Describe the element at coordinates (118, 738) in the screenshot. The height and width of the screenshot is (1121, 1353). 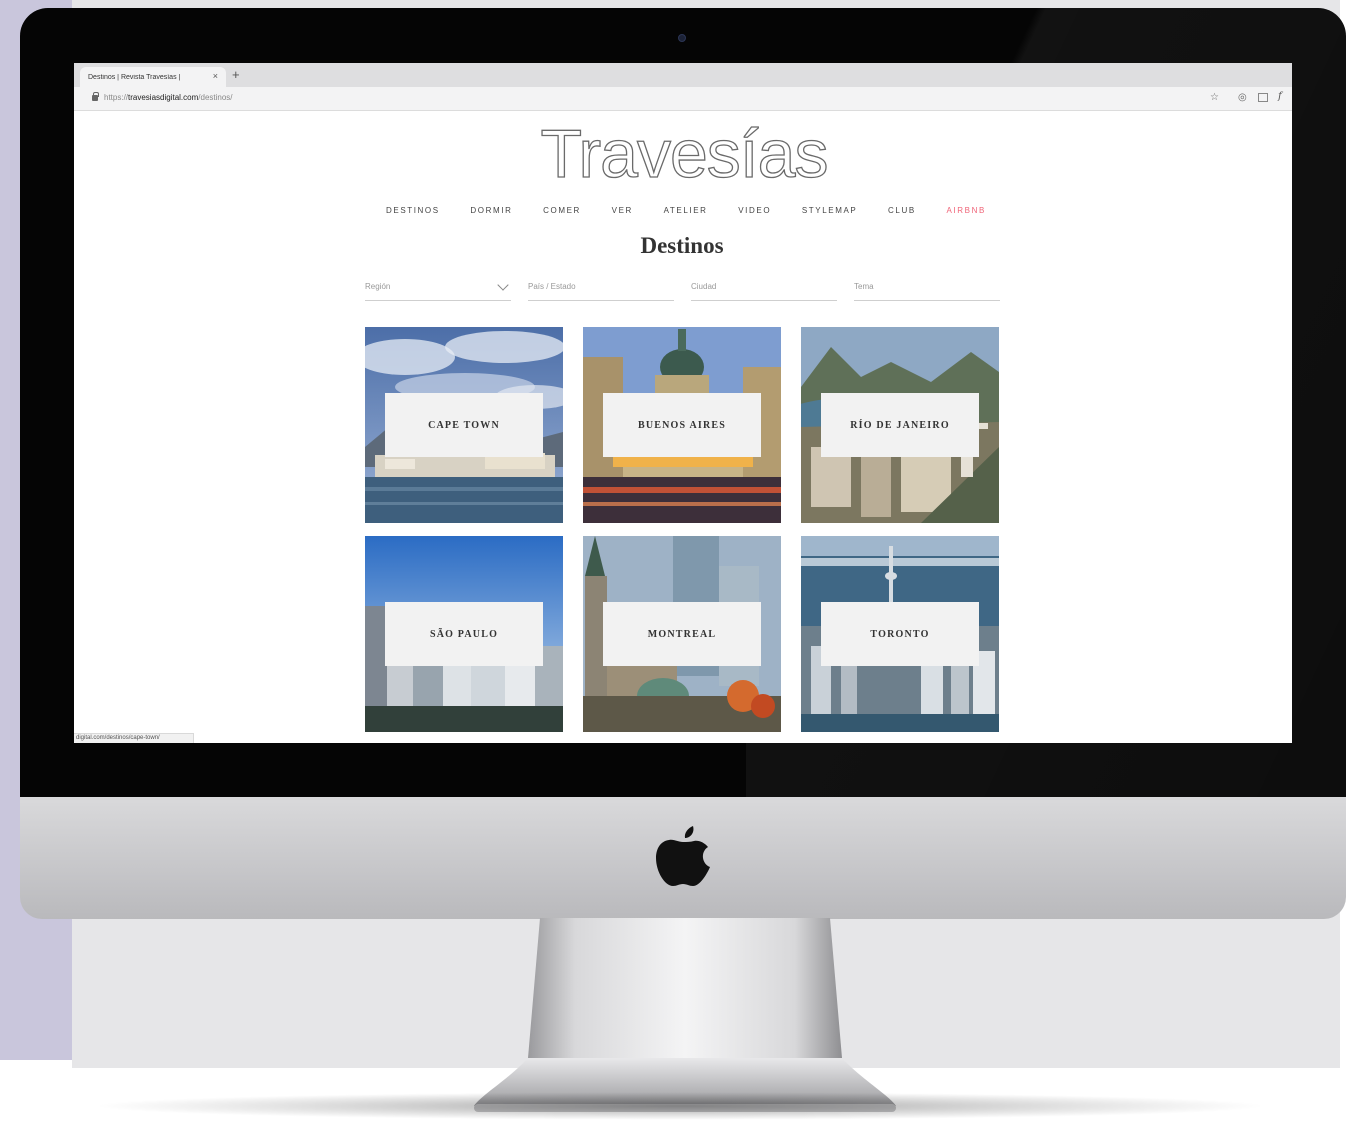
I see `status-url: digital.com/destinos/cape-town/` at that location.